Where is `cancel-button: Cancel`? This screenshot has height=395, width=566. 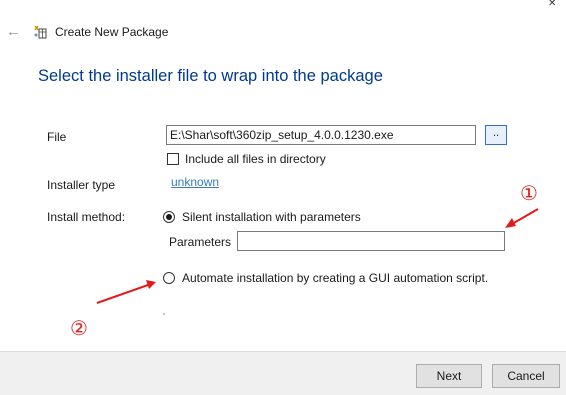 cancel-button: Cancel is located at coordinates (526, 376).